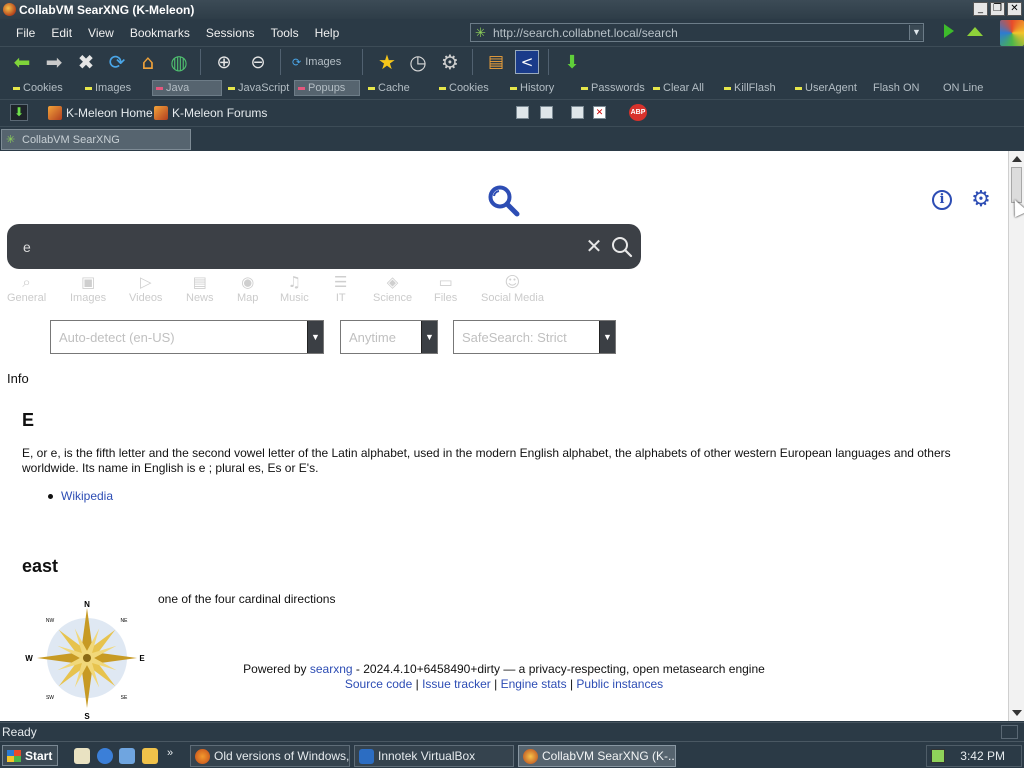  I want to click on images-toggle-icon: ⟳, so click(297, 62).